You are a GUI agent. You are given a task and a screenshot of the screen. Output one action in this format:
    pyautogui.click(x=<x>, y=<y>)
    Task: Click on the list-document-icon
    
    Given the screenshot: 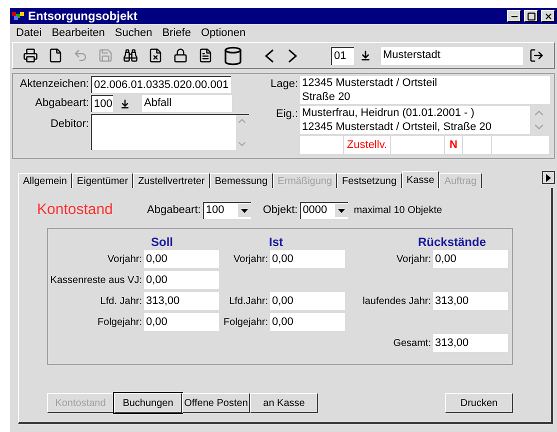 What is the action you would take?
    pyautogui.click(x=205, y=55)
    